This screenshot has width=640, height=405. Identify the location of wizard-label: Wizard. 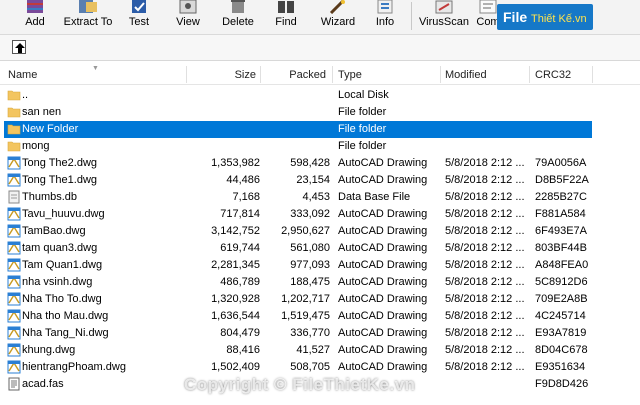
(338, 22).